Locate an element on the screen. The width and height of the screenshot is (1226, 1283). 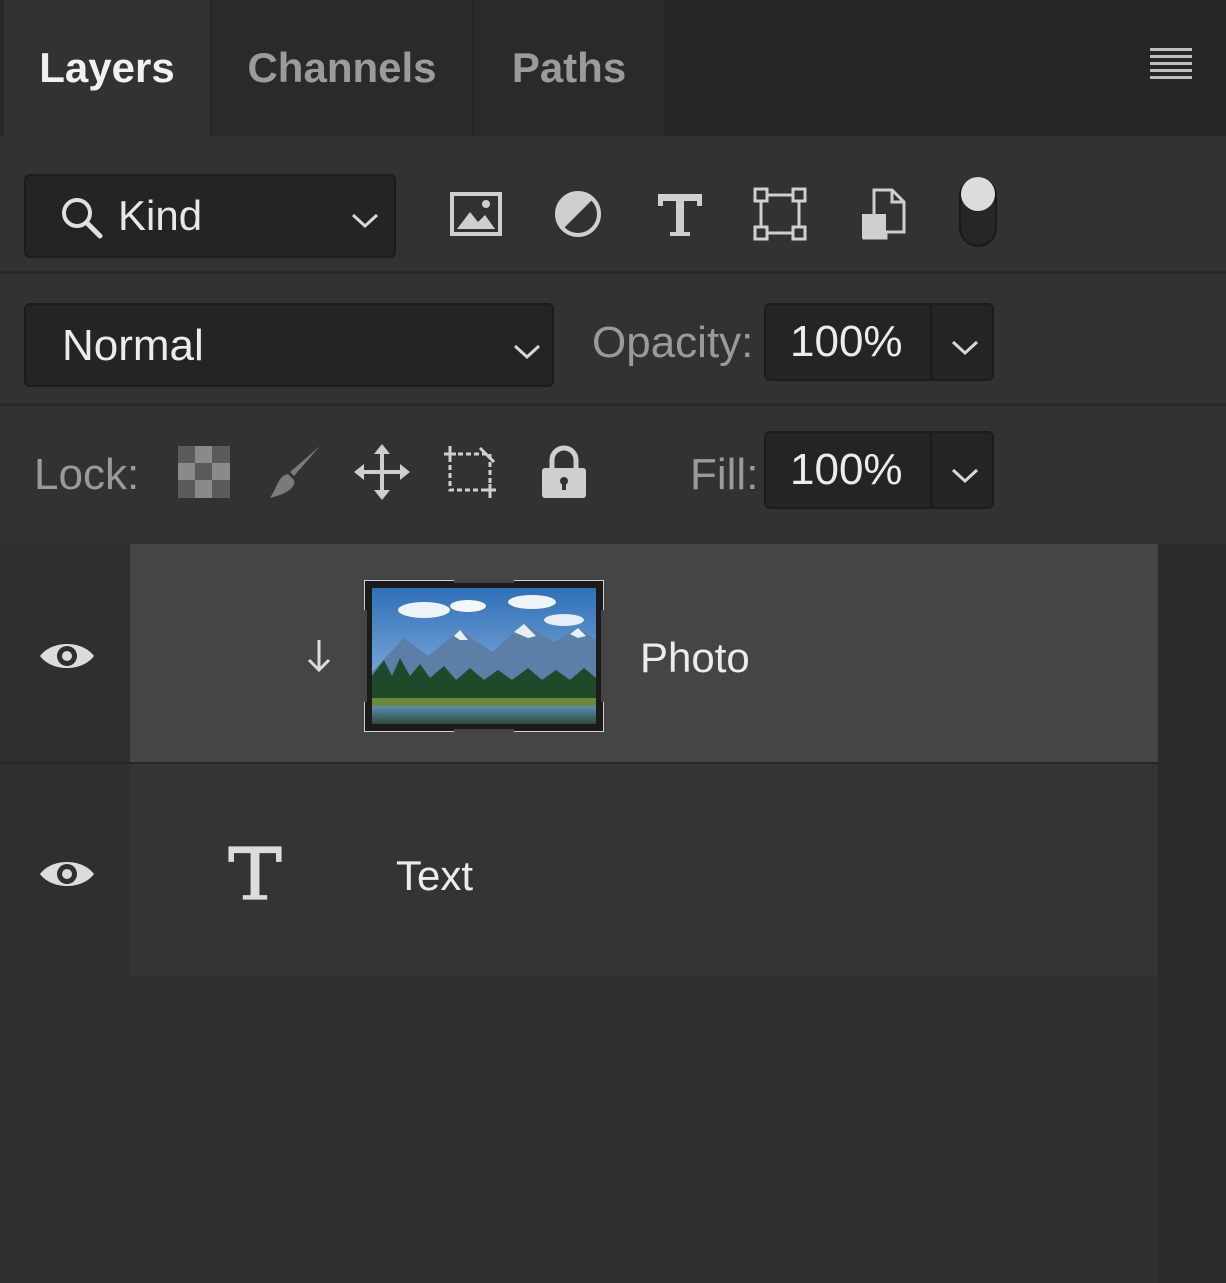
filter-toggle-switch is located at coordinates (978, 212).